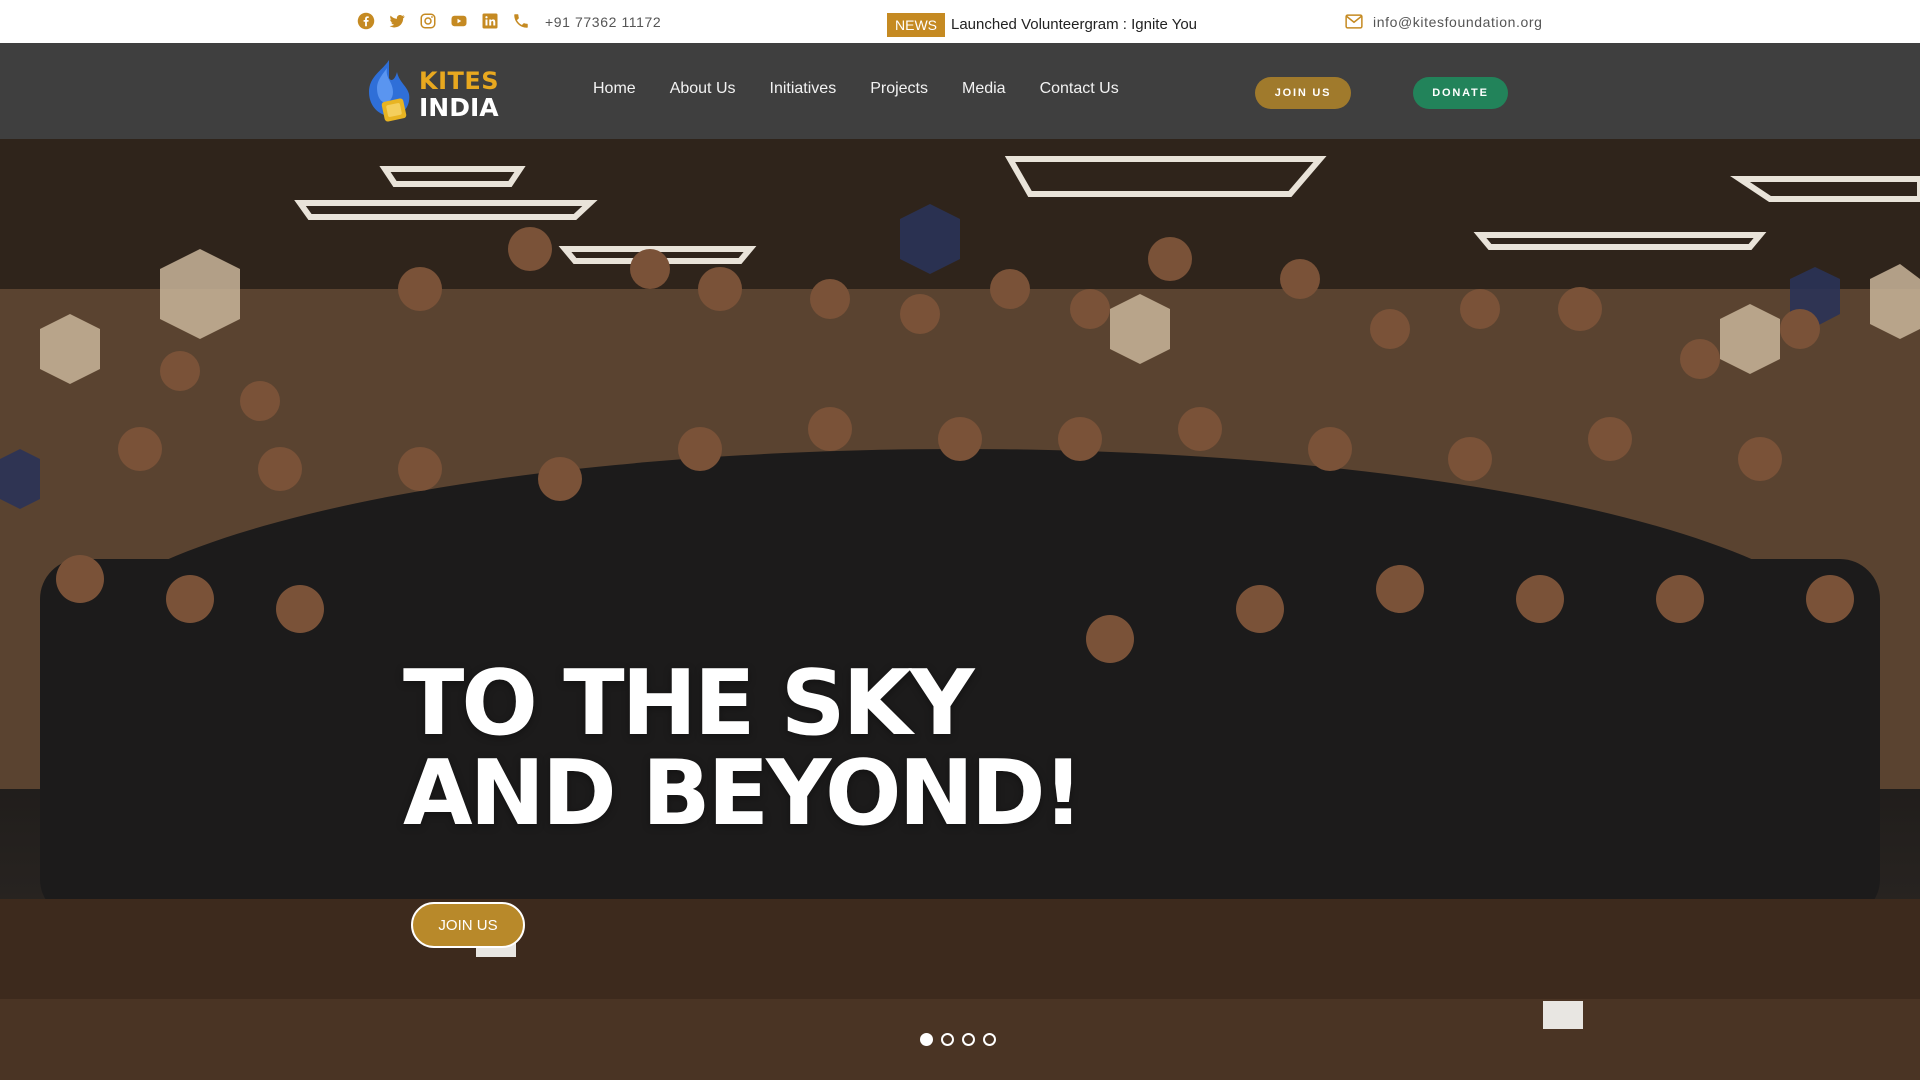 This screenshot has width=1920, height=1080. What do you see at coordinates (1460, 93) in the screenshot?
I see `donate-button: DONATE` at bounding box center [1460, 93].